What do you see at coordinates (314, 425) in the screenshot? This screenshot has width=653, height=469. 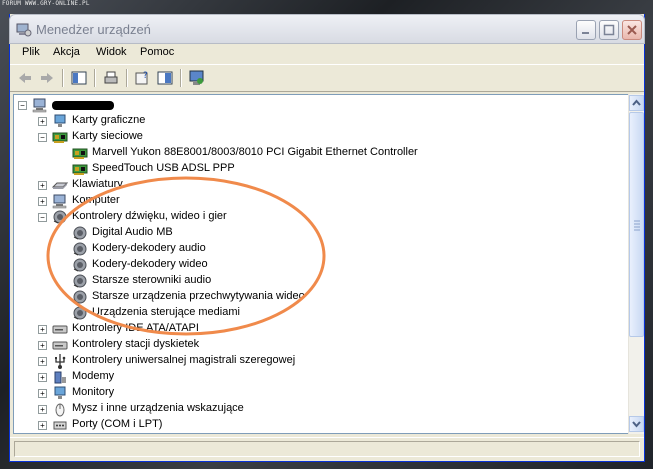 I see `tree-category: + Porty (COM i LPT)` at bounding box center [314, 425].